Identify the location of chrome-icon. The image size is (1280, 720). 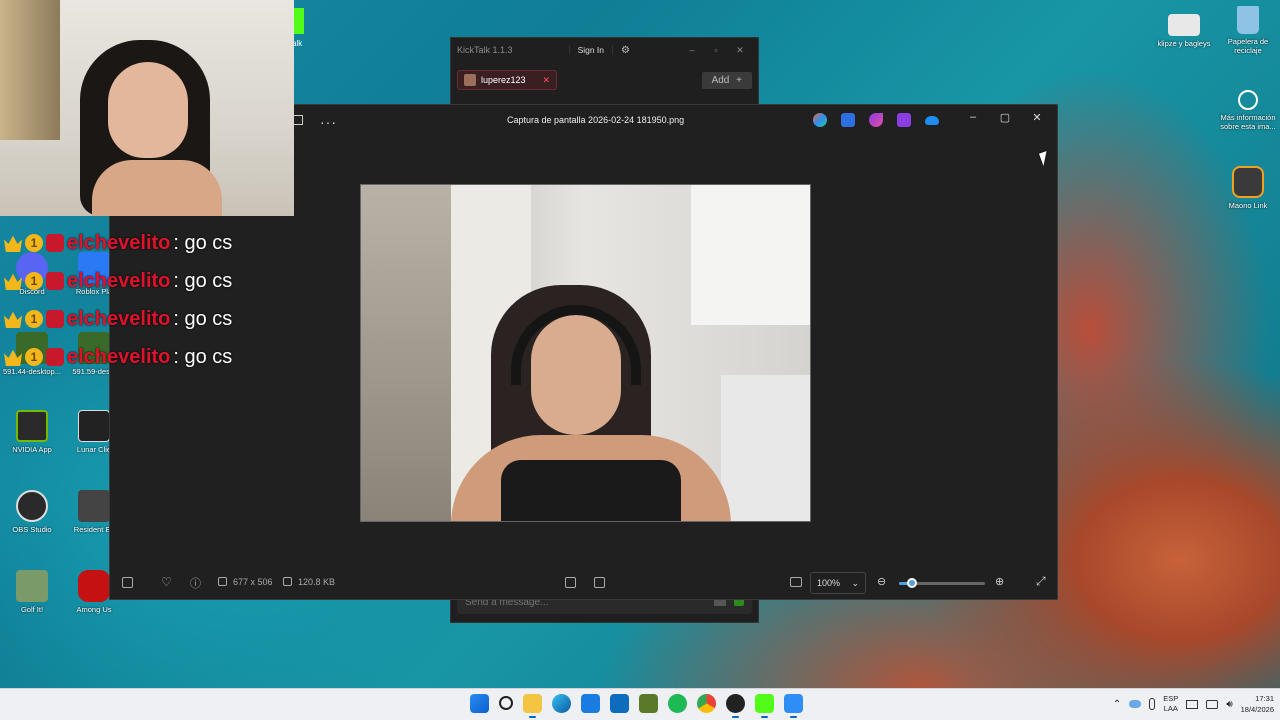
(706, 703).